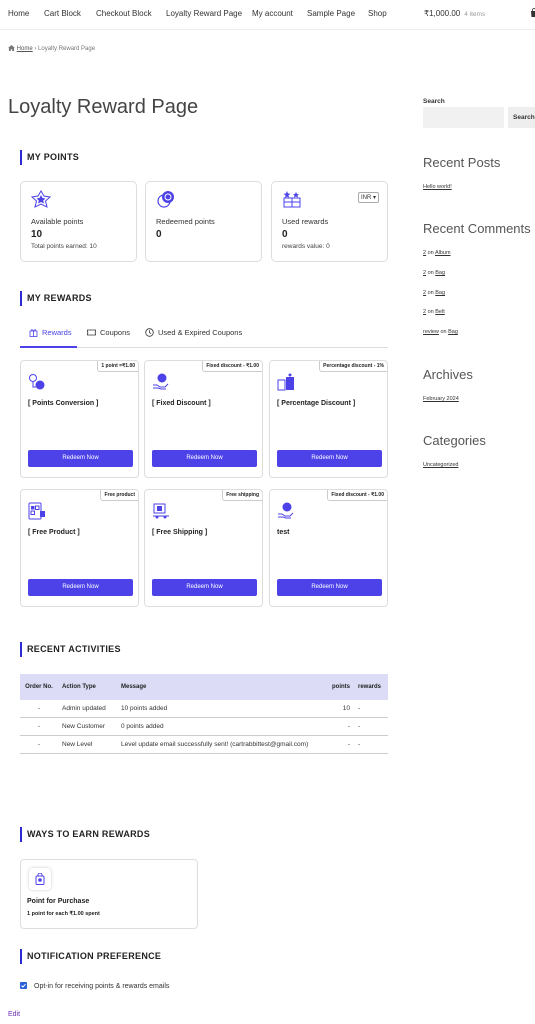 This screenshot has width=535, height=1024. I want to click on comment-post-link: Belt, so click(439, 312).